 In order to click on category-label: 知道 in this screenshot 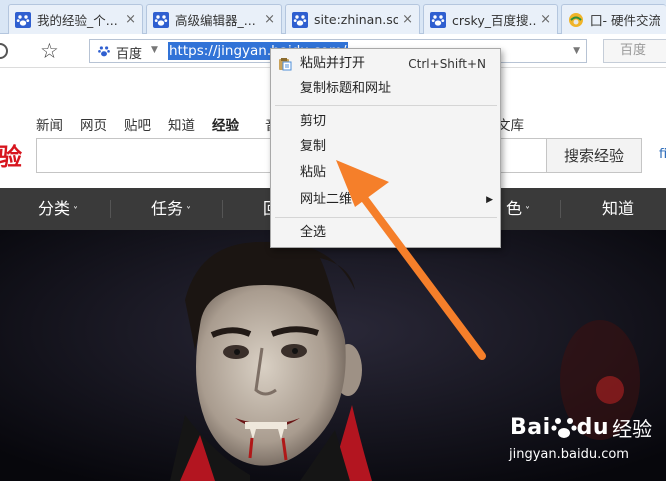, I will do `click(618, 208)`.